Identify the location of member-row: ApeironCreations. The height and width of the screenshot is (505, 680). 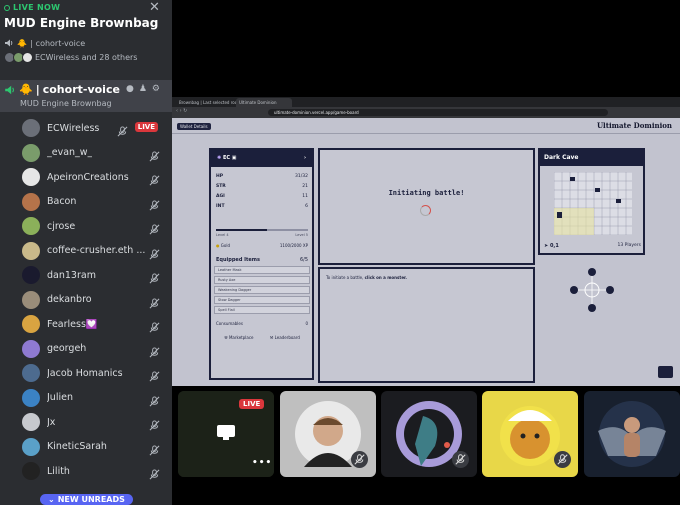
(86, 177).